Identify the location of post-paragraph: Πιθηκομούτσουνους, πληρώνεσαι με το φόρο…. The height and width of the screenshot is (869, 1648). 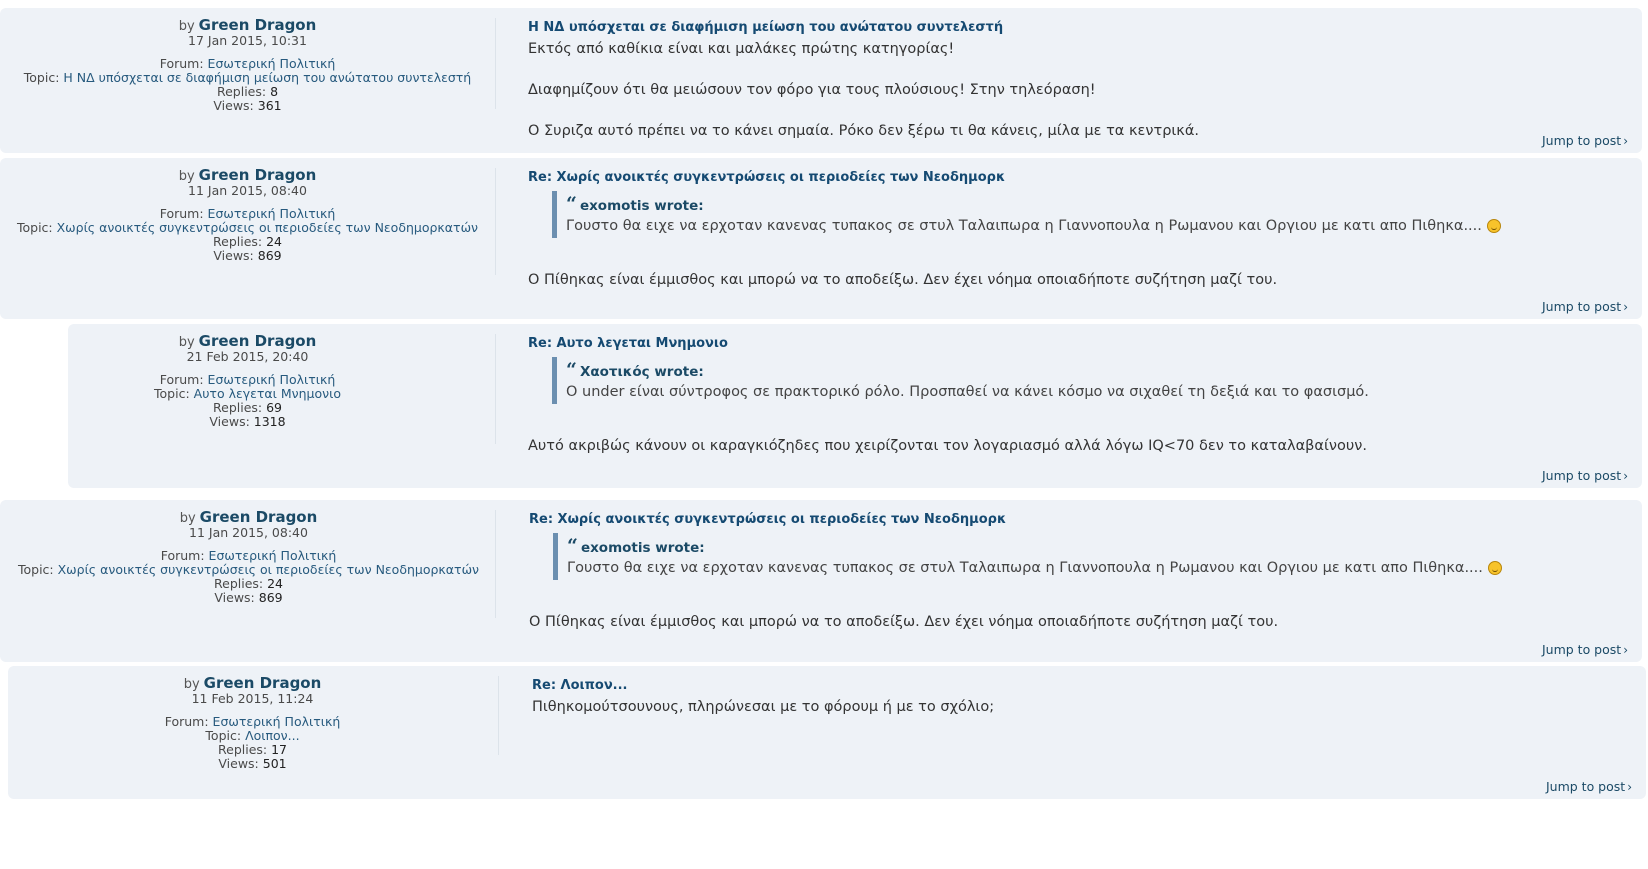
(763, 707).